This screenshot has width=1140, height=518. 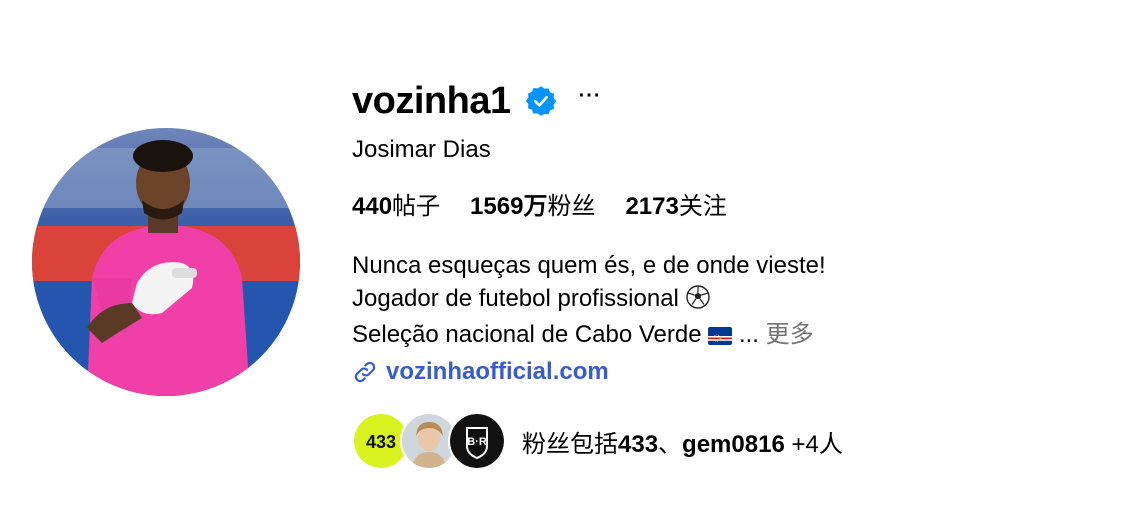 I want to click on bio-more-button: 更多, so click(x=790, y=334).